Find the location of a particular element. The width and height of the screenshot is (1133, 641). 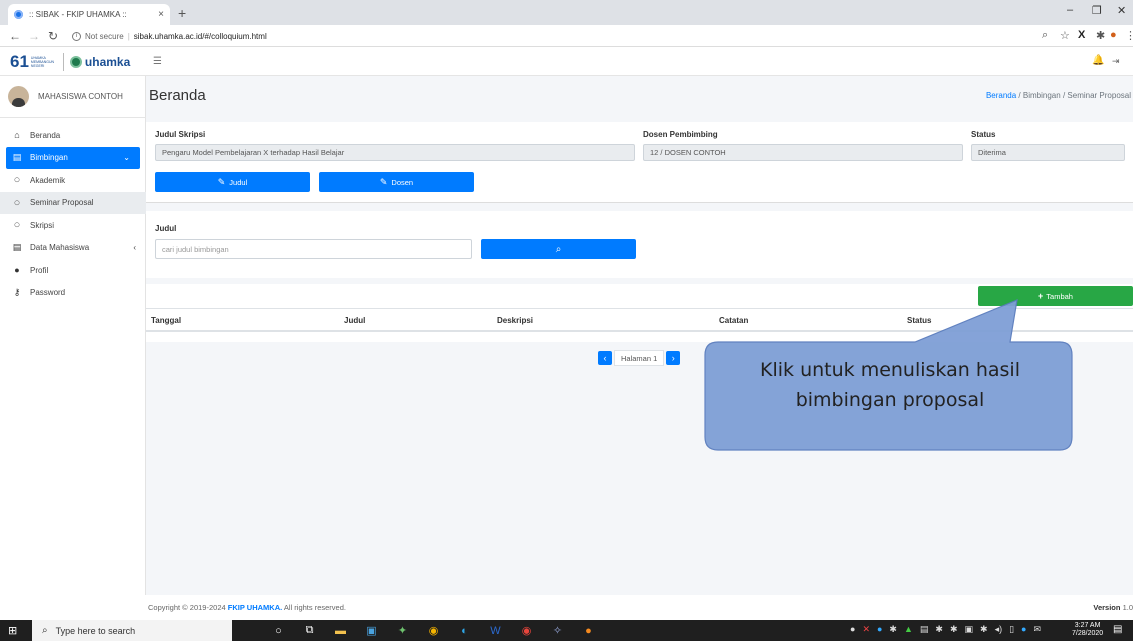

dosen-pembimbing-label: Dosen Pembimbing is located at coordinates (680, 134).